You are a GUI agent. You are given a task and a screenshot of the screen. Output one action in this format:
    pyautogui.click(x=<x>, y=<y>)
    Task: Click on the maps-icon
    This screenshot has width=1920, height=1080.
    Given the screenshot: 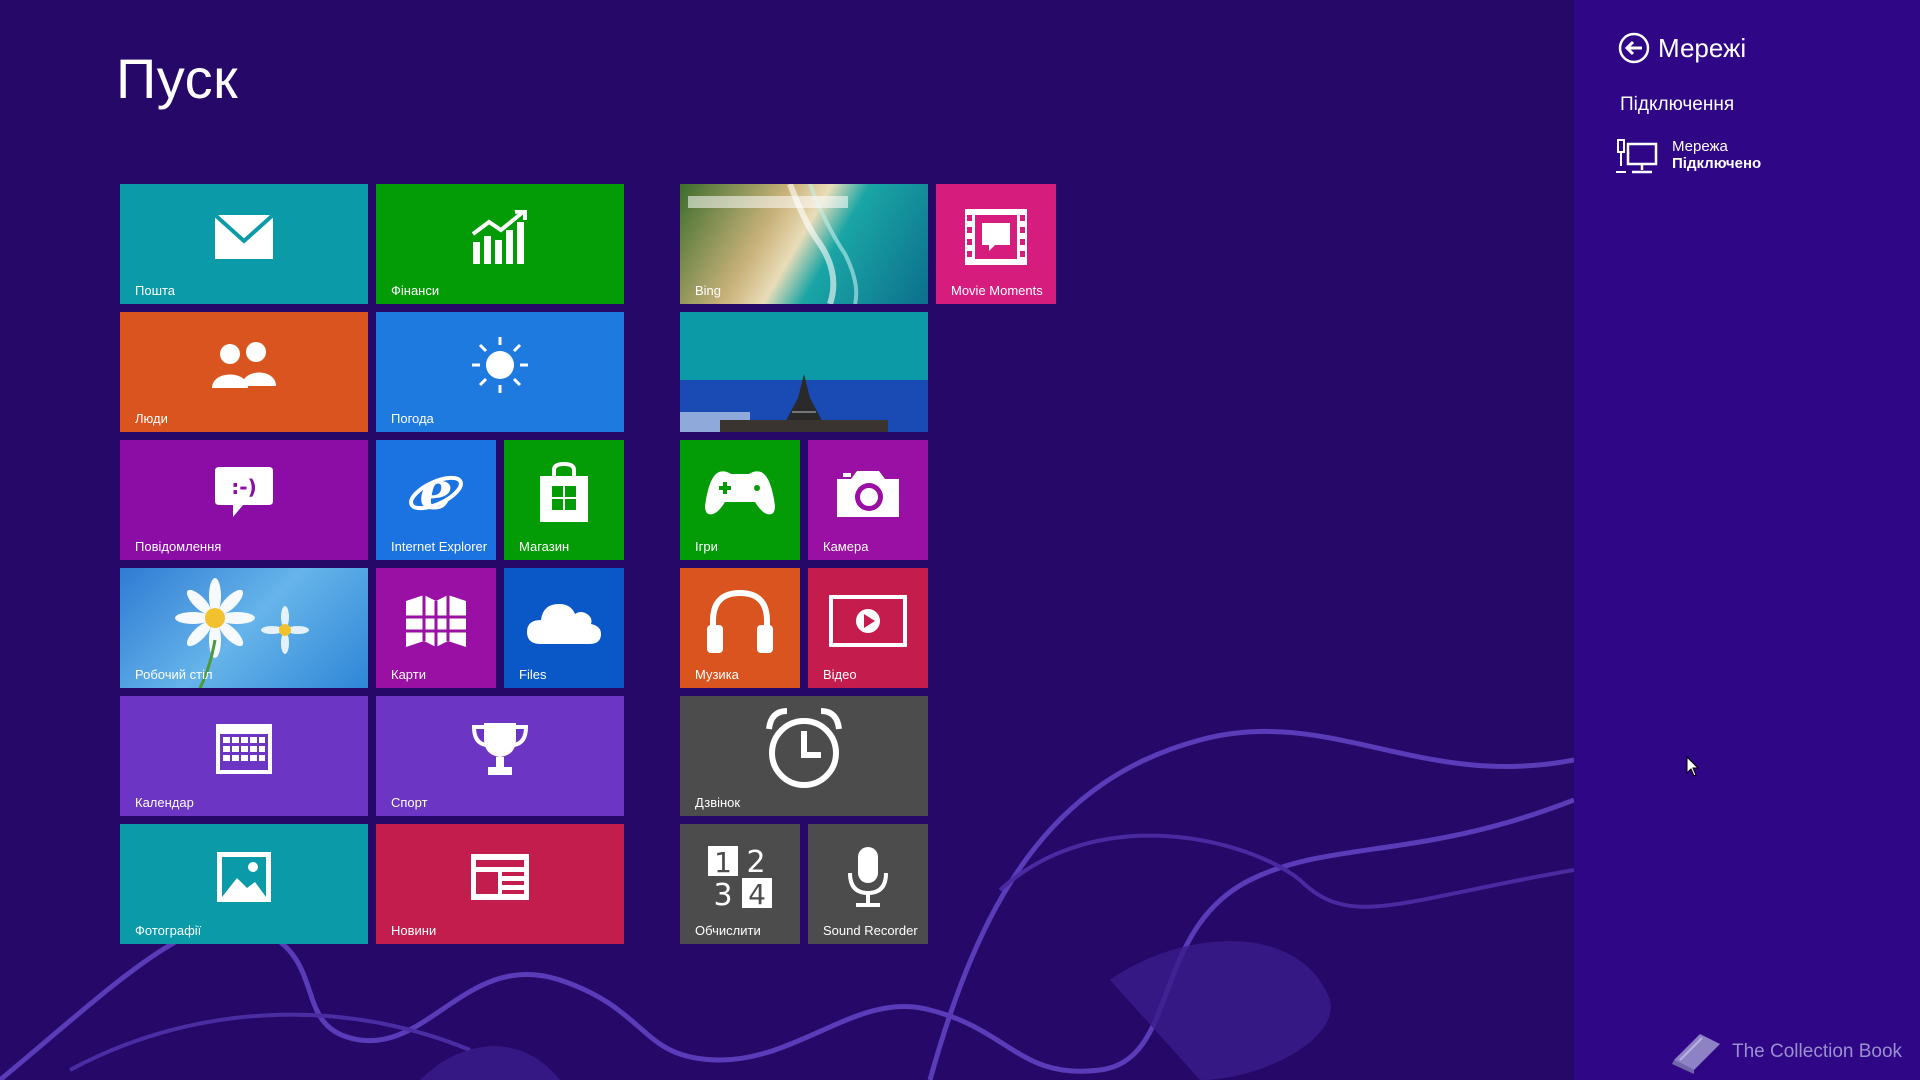 What is the action you would take?
    pyautogui.click(x=436, y=620)
    